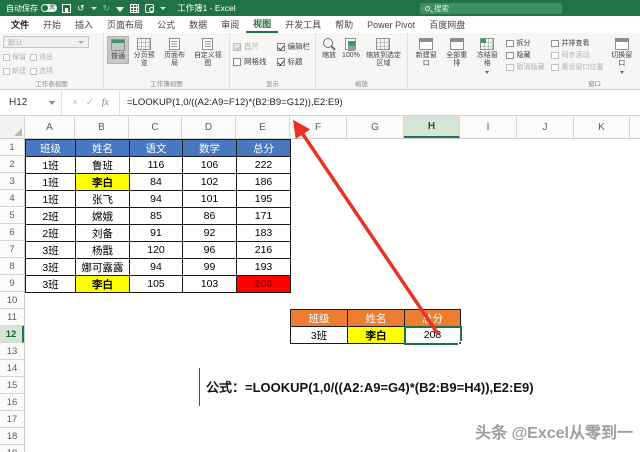  What do you see at coordinates (12, 385) in the screenshot?
I see `row-header-15: 15` at bounding box center [12, 385].